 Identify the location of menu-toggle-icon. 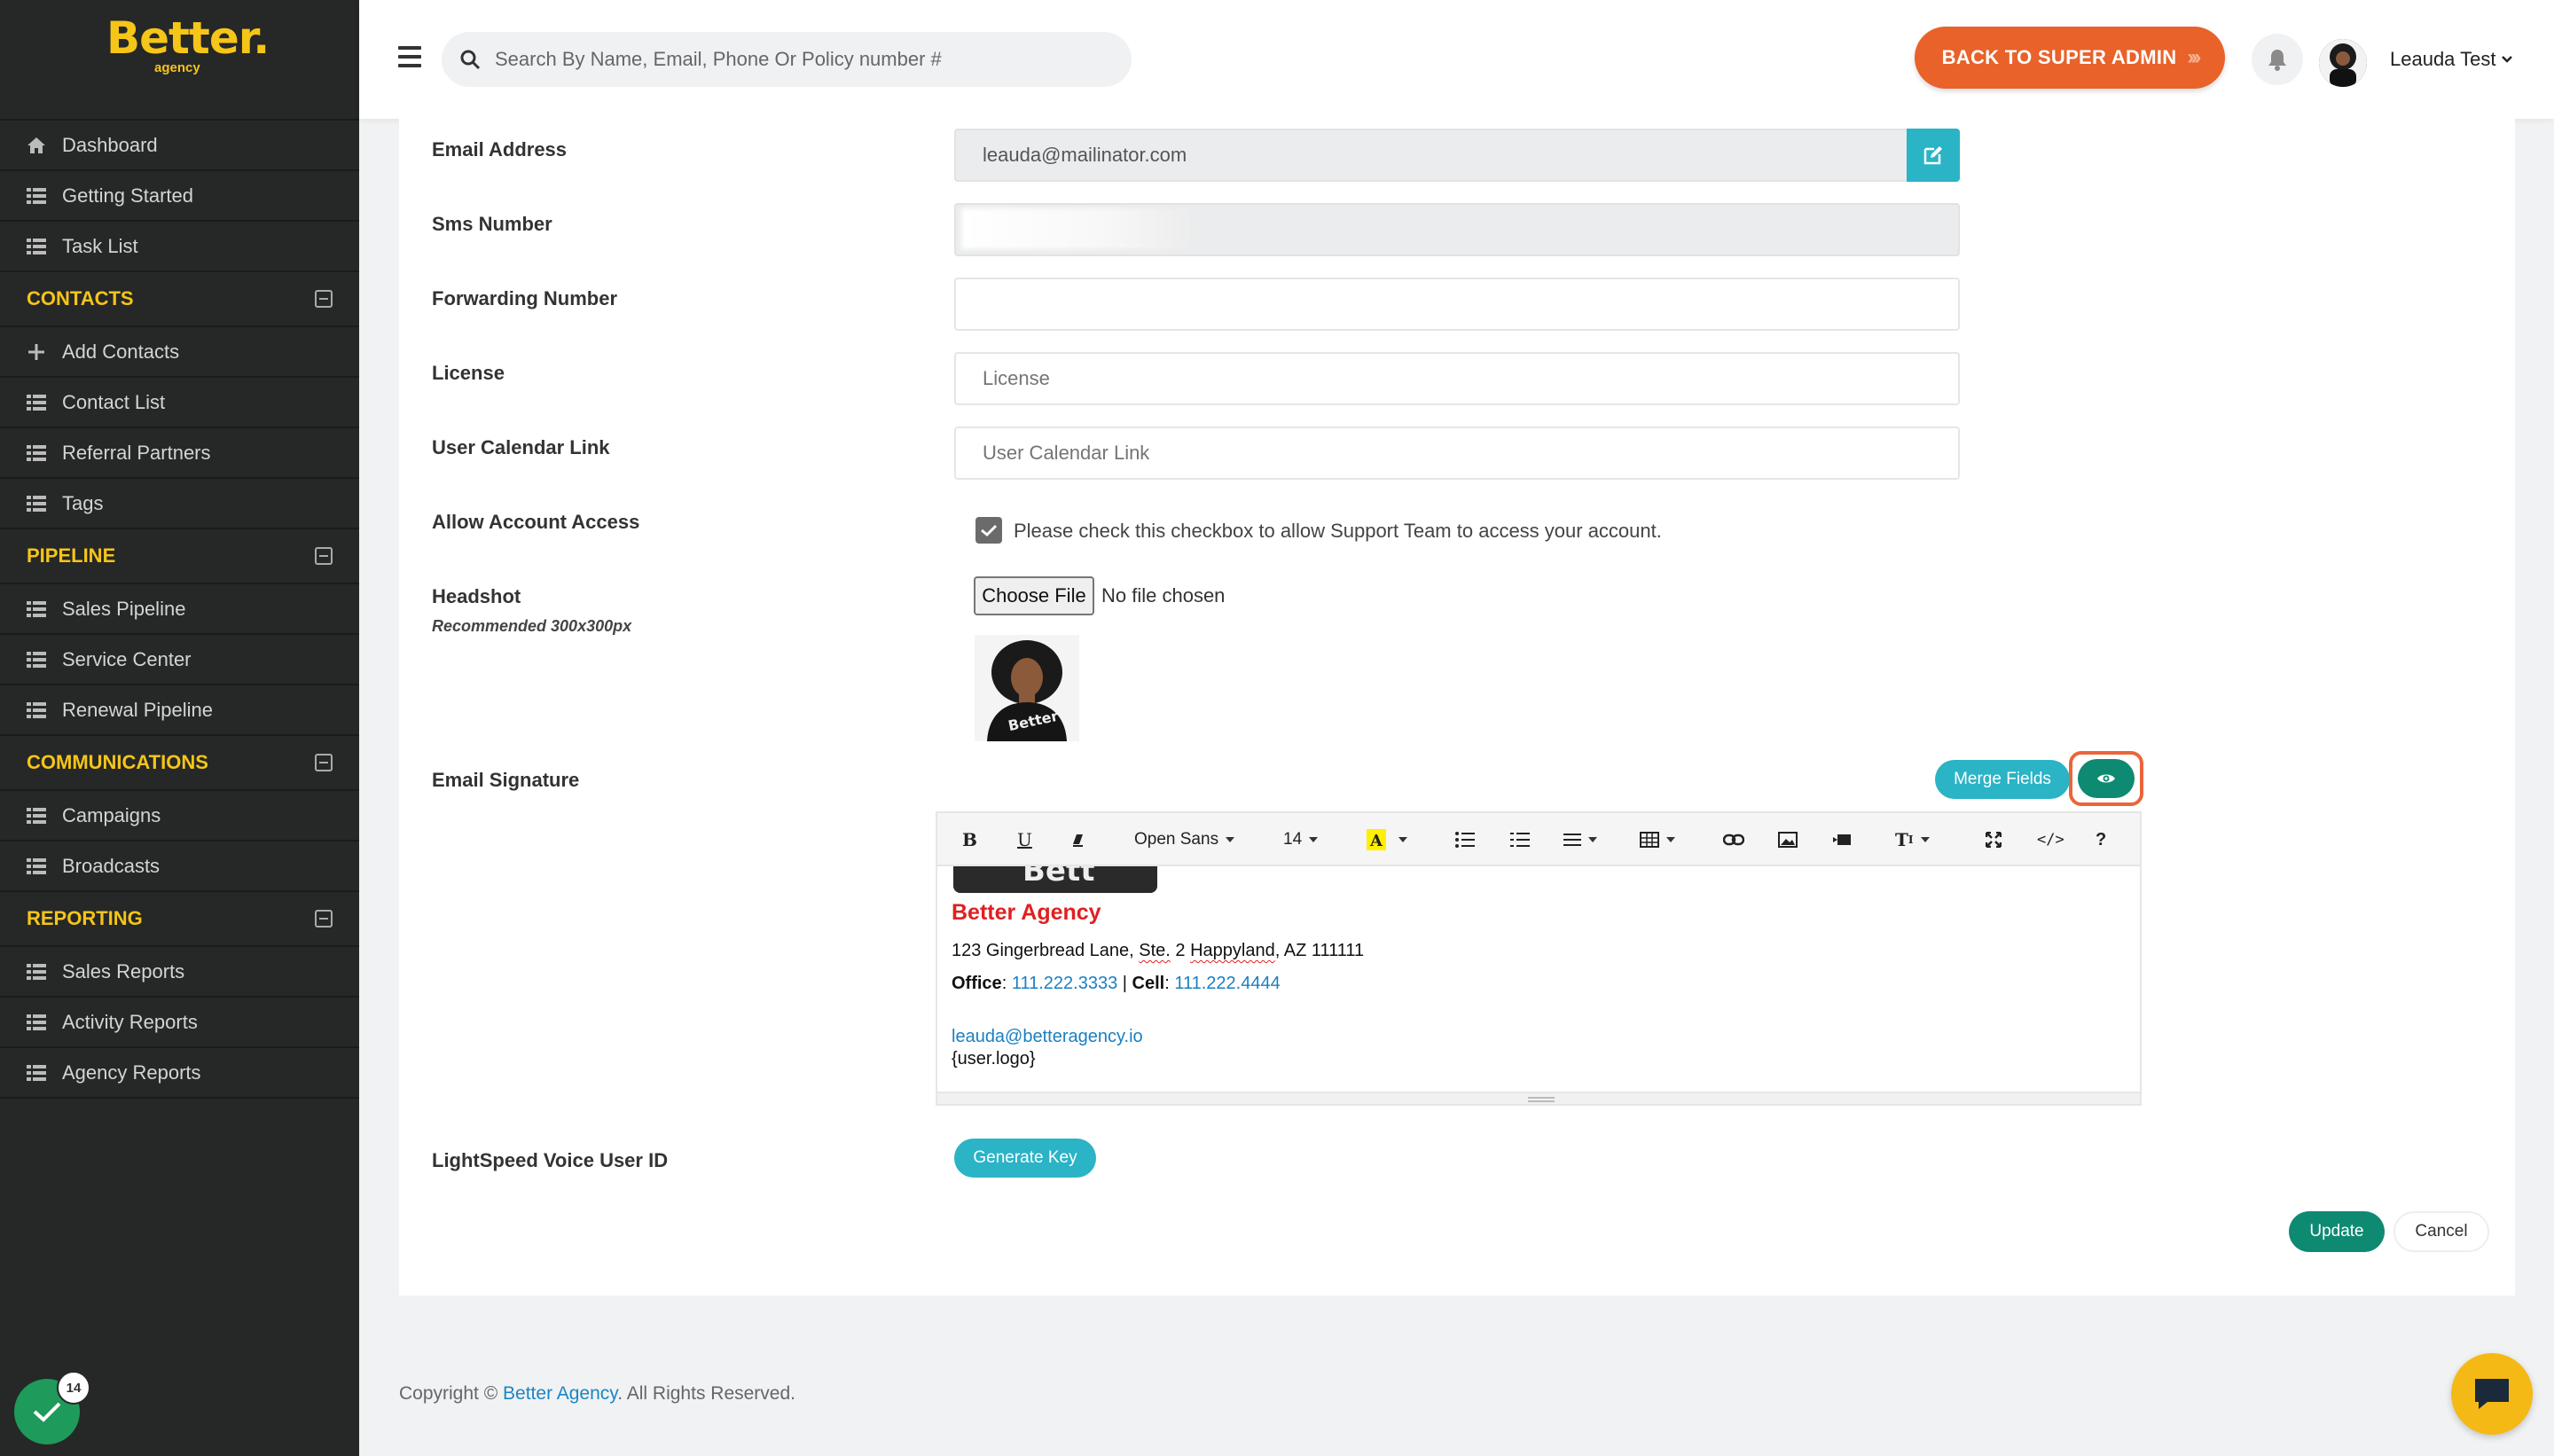
(409, 56).